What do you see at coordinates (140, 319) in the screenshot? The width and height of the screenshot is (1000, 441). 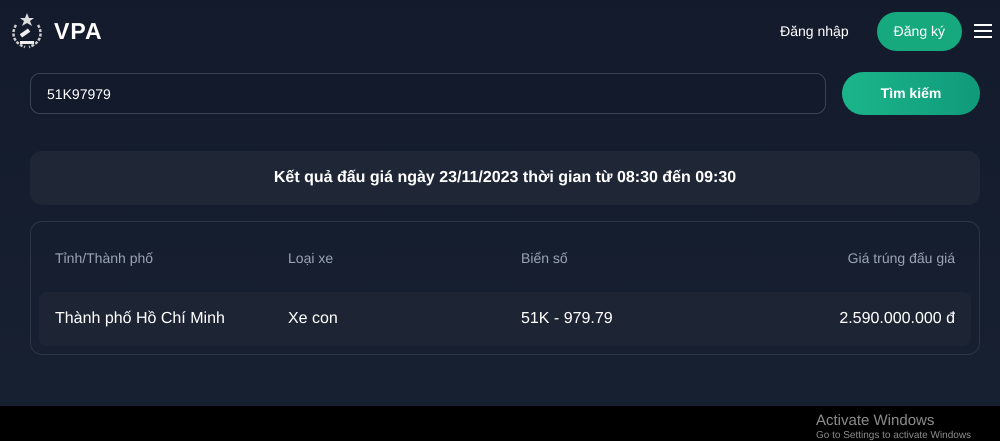 I see `table-cell-text: Thành phố Hồ Chí Minh` at bounding box center [140, 319].